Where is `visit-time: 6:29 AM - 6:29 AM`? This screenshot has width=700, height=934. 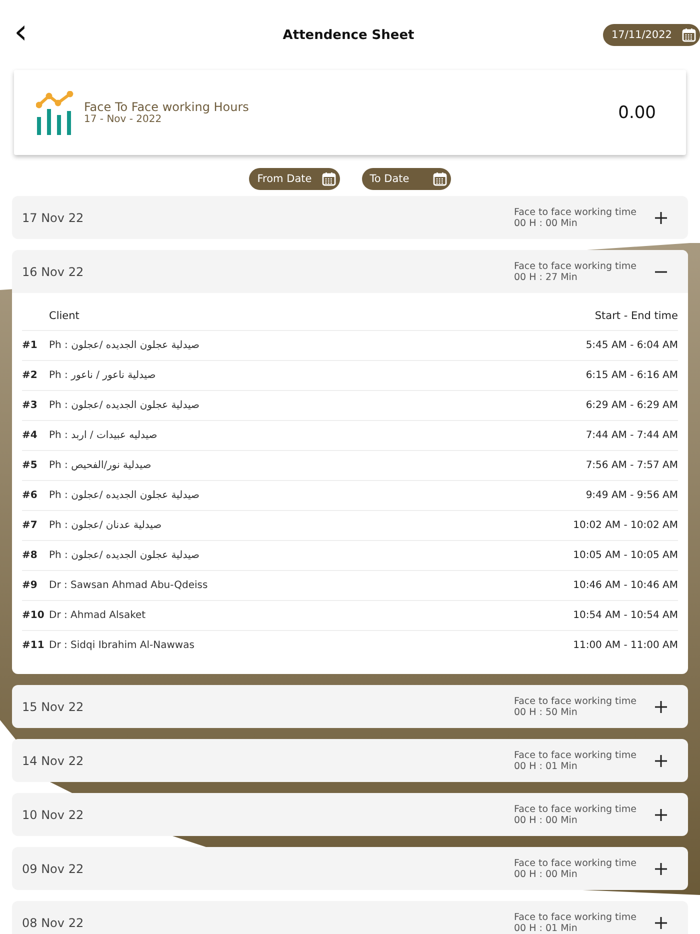
visit-time: 6:29 AM - 6:29 AM is located at coordinates (632, 405).